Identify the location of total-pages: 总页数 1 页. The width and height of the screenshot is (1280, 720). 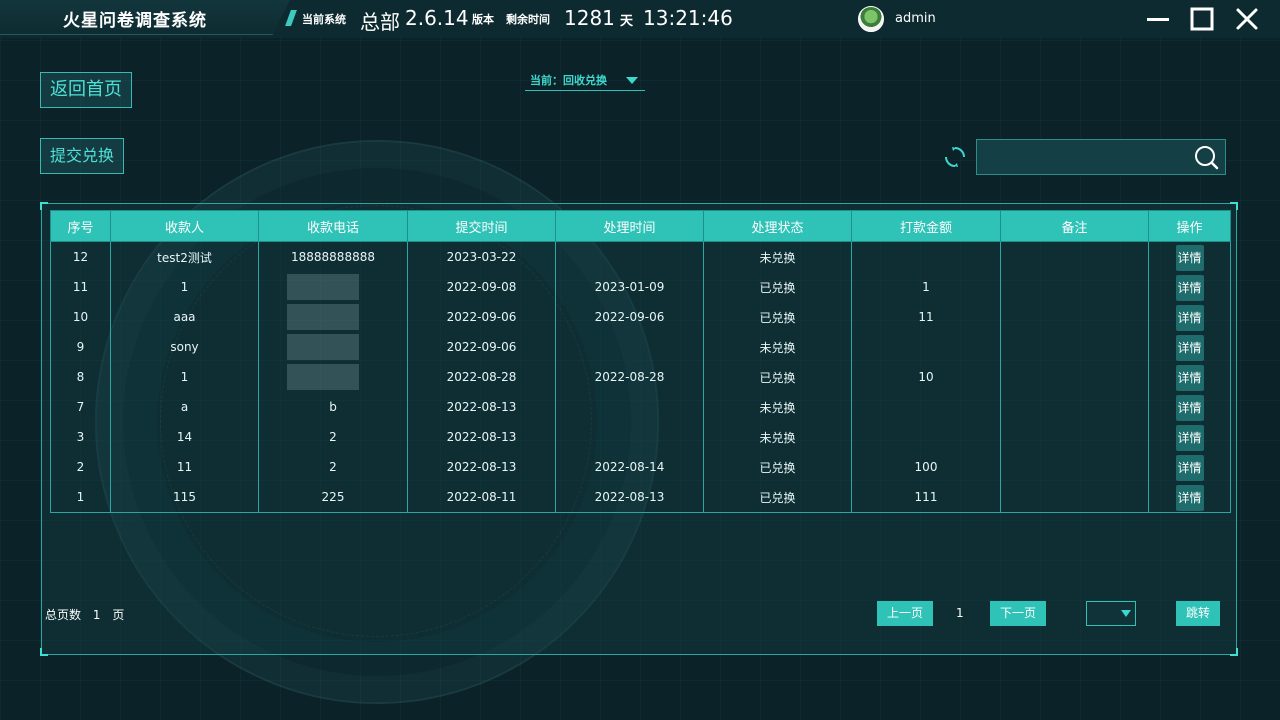
(84, 614).